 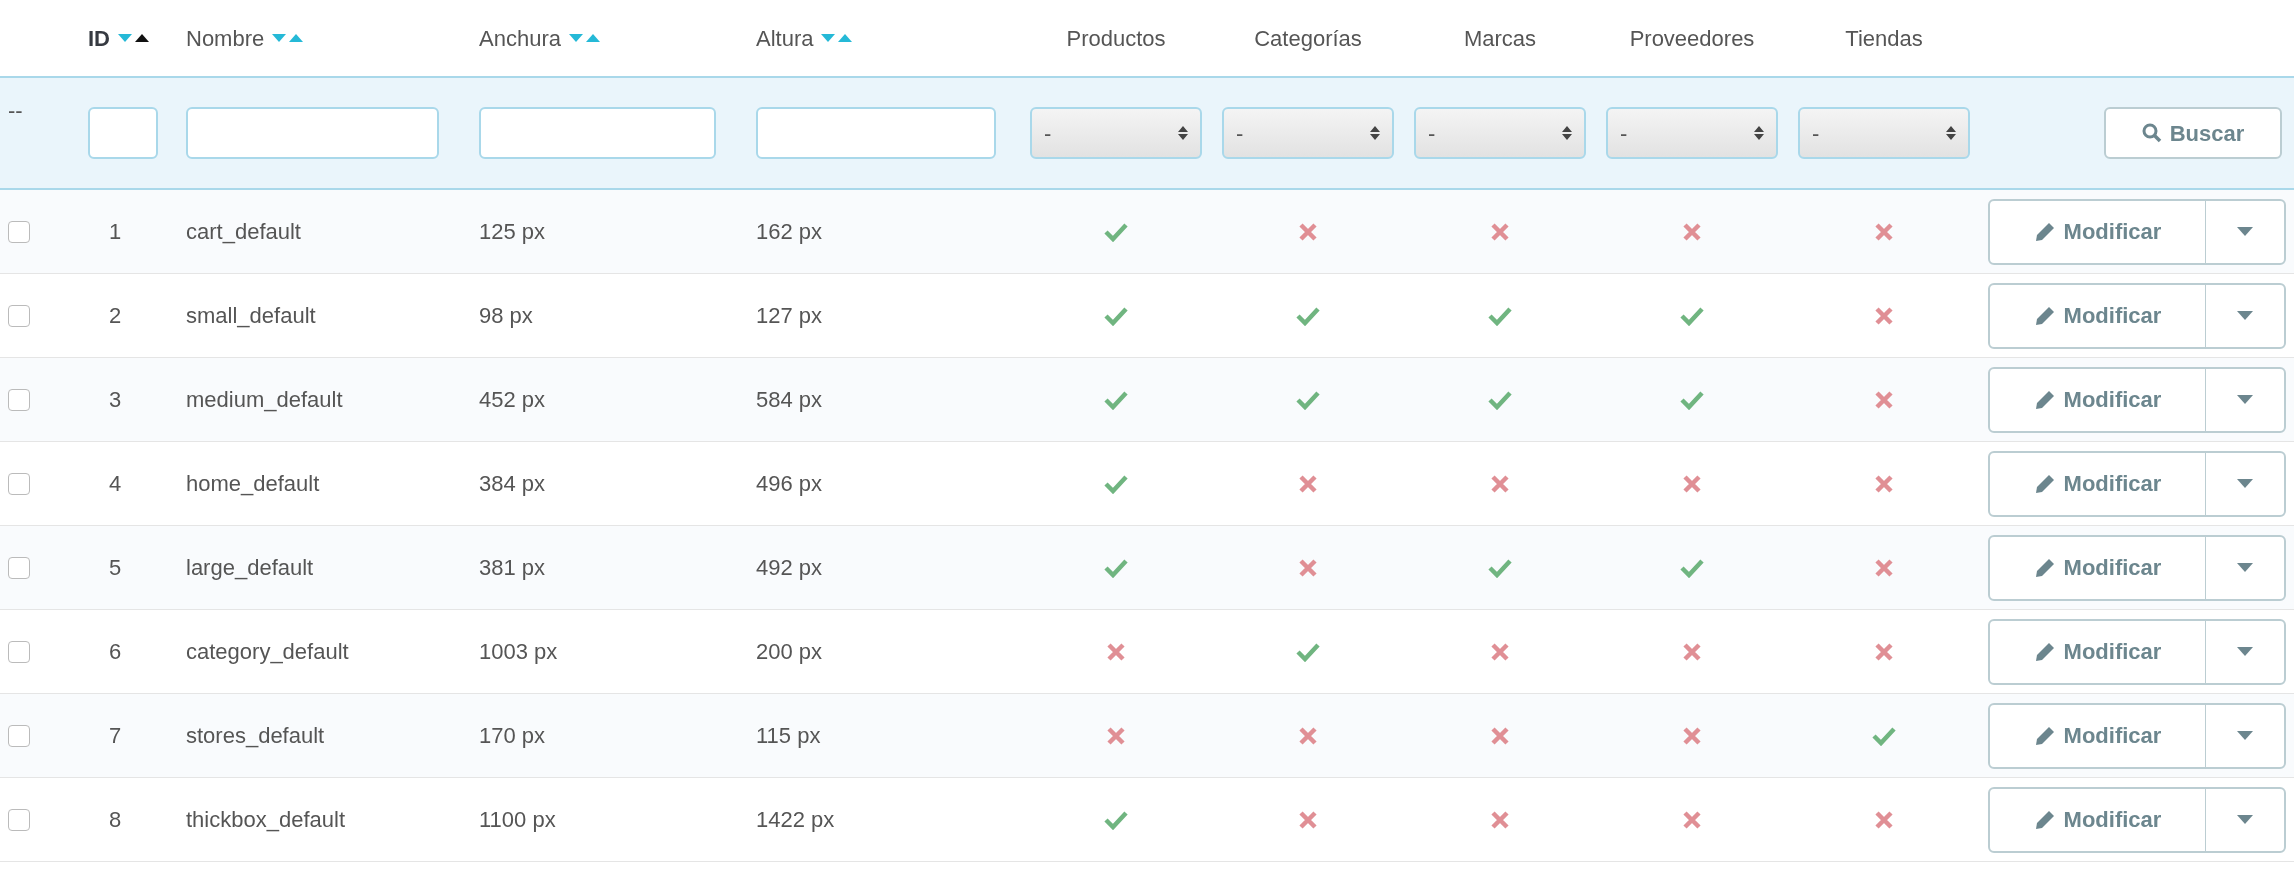 I want to click on column-header: Productos, so click(x=1116, y=38).